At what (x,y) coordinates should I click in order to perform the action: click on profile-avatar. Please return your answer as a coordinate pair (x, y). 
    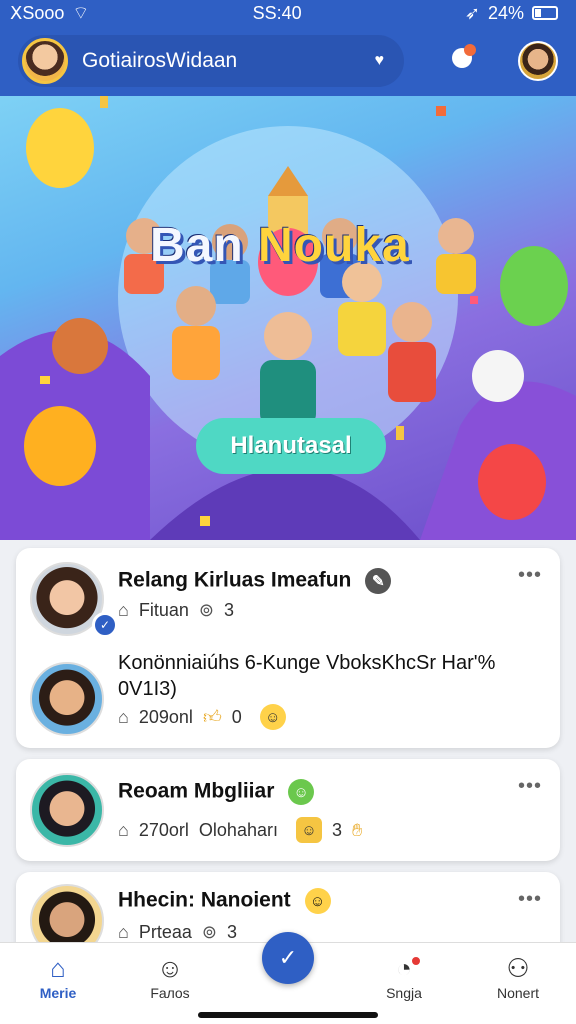
    Looking at the image, I should click on (538, 61).